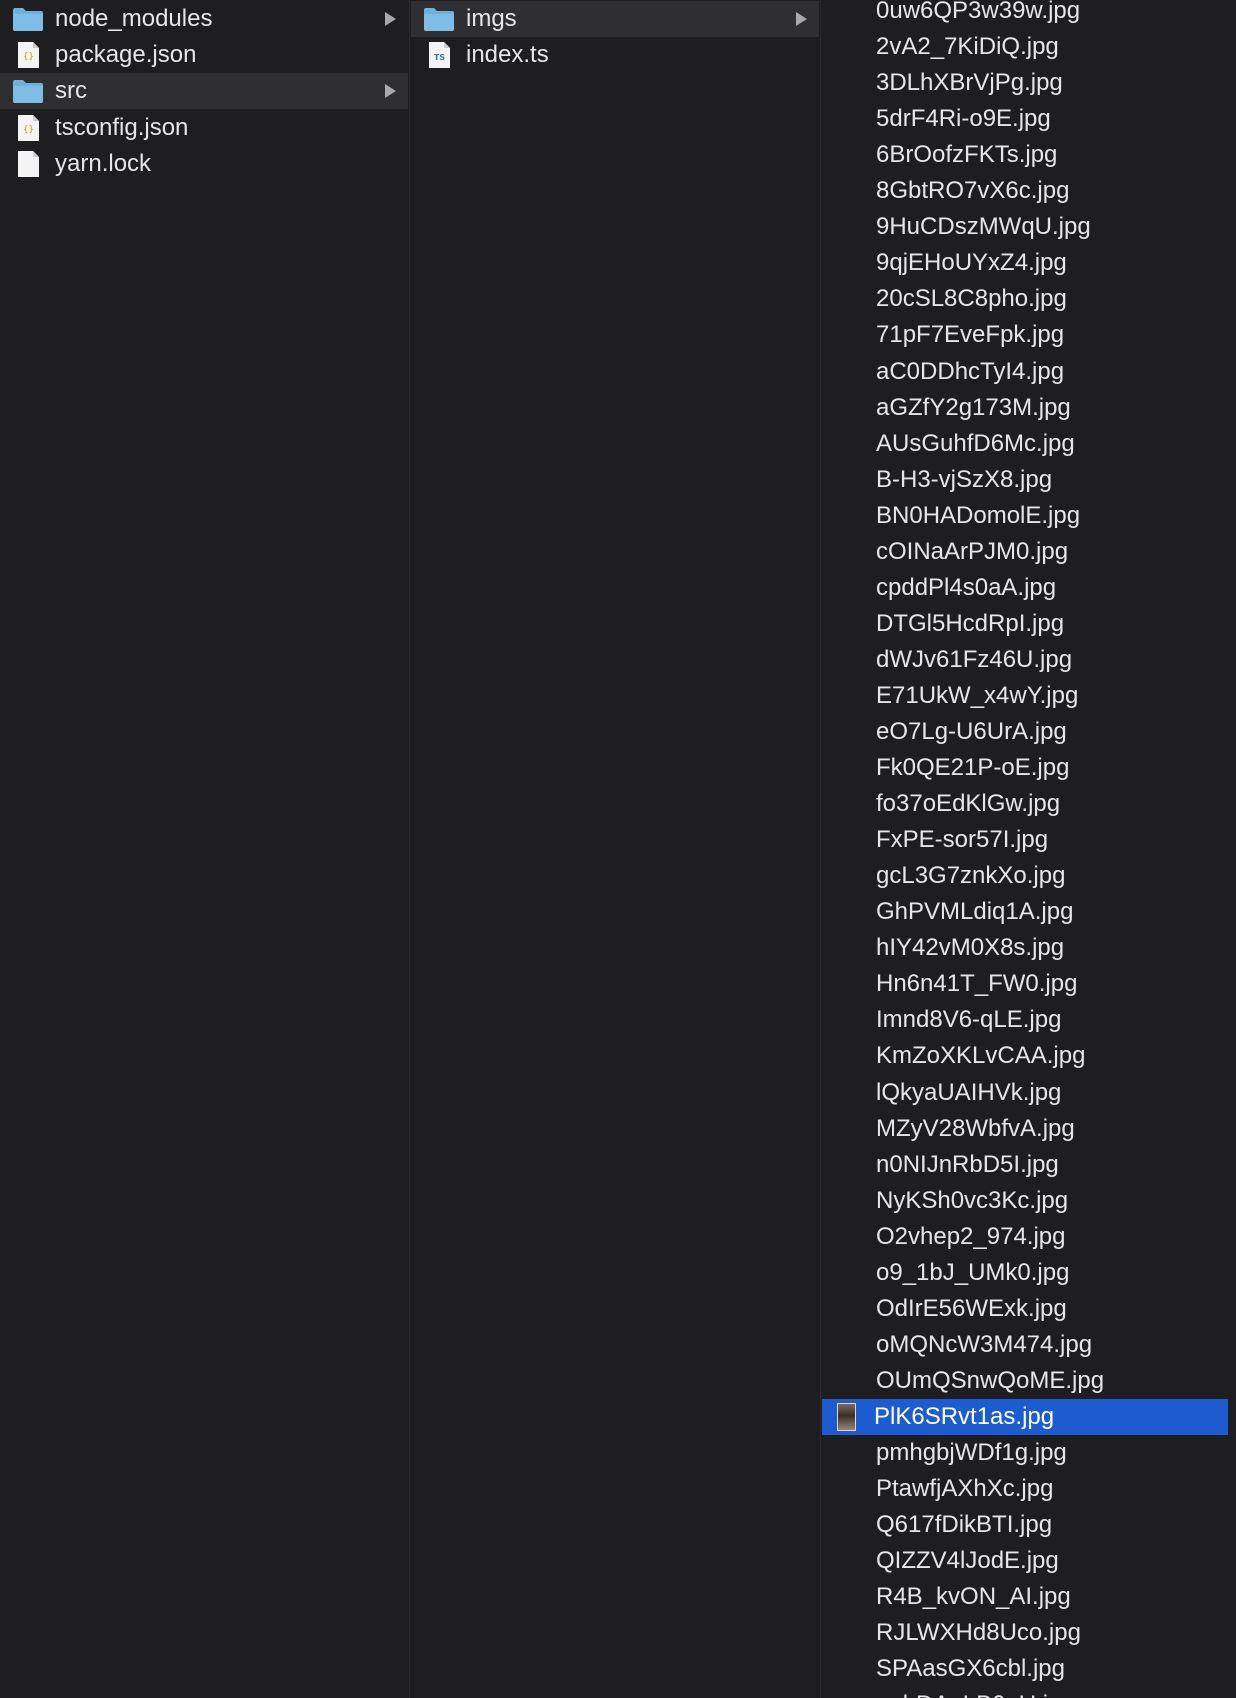  What do you see at coordinates (846, 1416) in the screenshot?
I see `image-thumbnail-icon` at bounding box center [846, 1416].